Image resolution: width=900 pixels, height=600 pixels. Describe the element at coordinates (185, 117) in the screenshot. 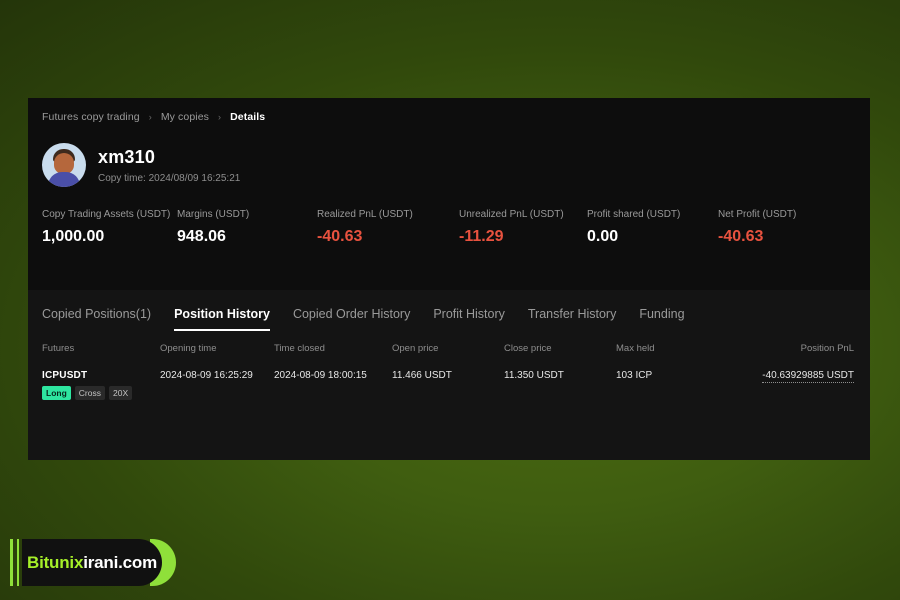

I see `breadcrumb-item-my-copies: My copies` at that location.